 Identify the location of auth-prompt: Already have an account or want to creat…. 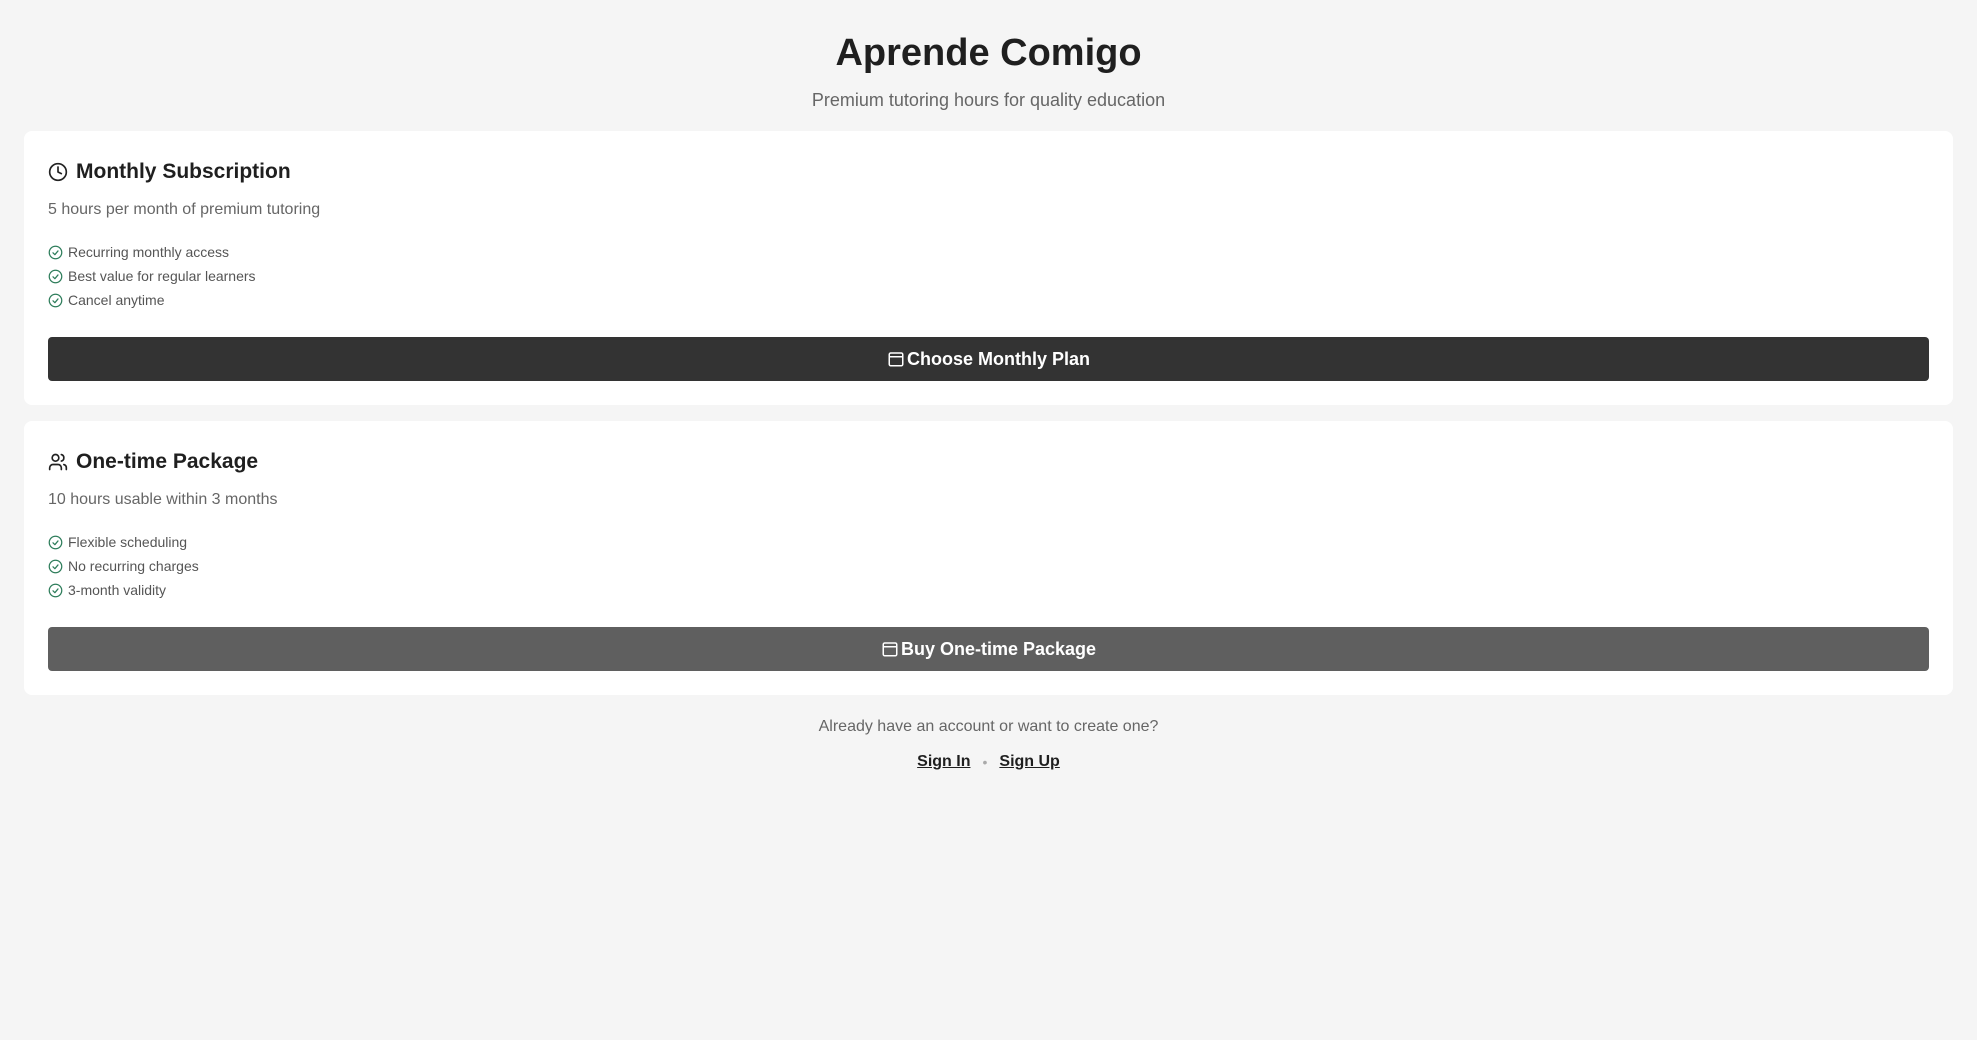
(988, 726).